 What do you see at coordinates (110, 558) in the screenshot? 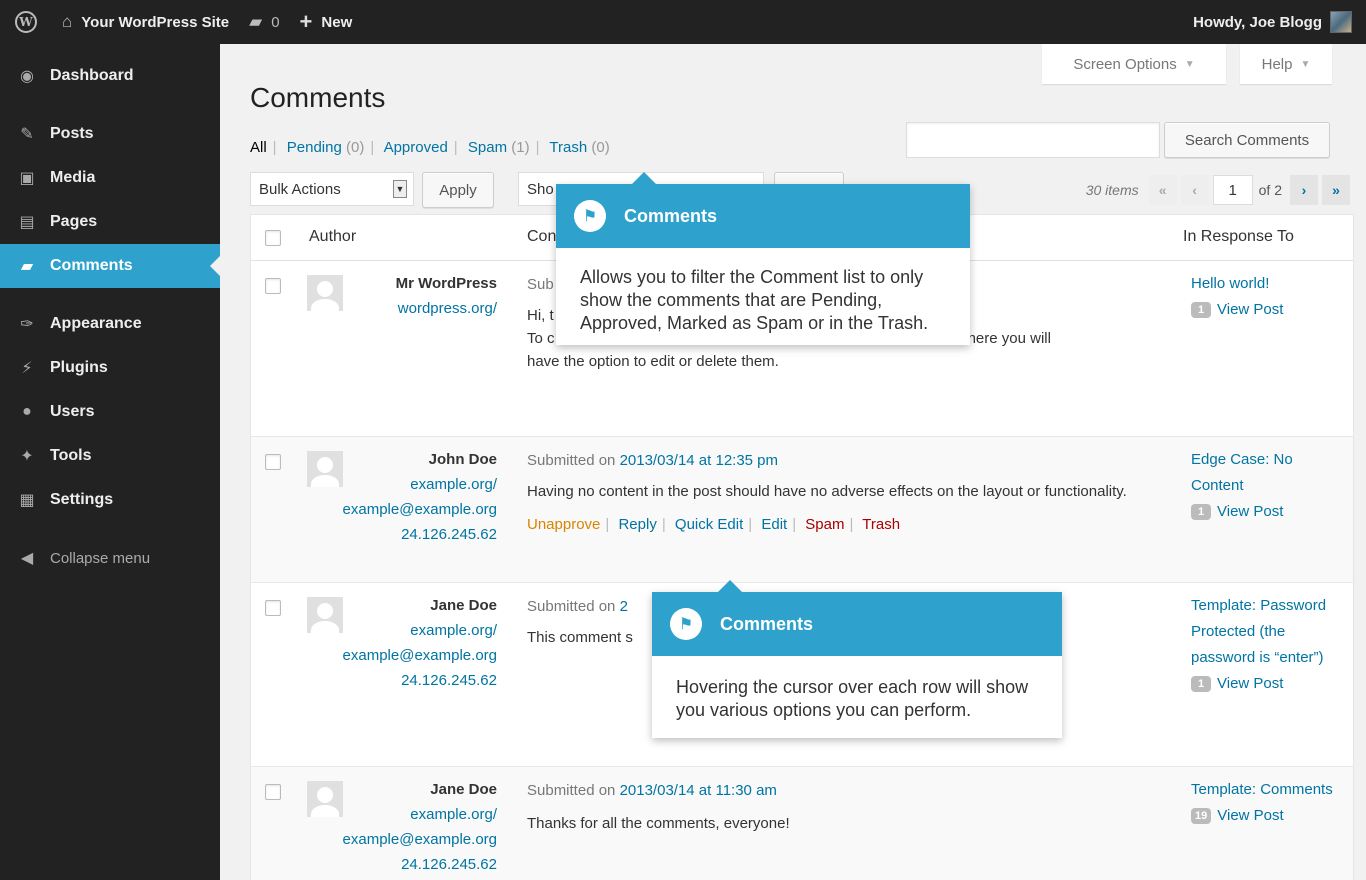
I see `collapse-menu-button: ◀ Collapse menu` at bounding box center [110, 558].